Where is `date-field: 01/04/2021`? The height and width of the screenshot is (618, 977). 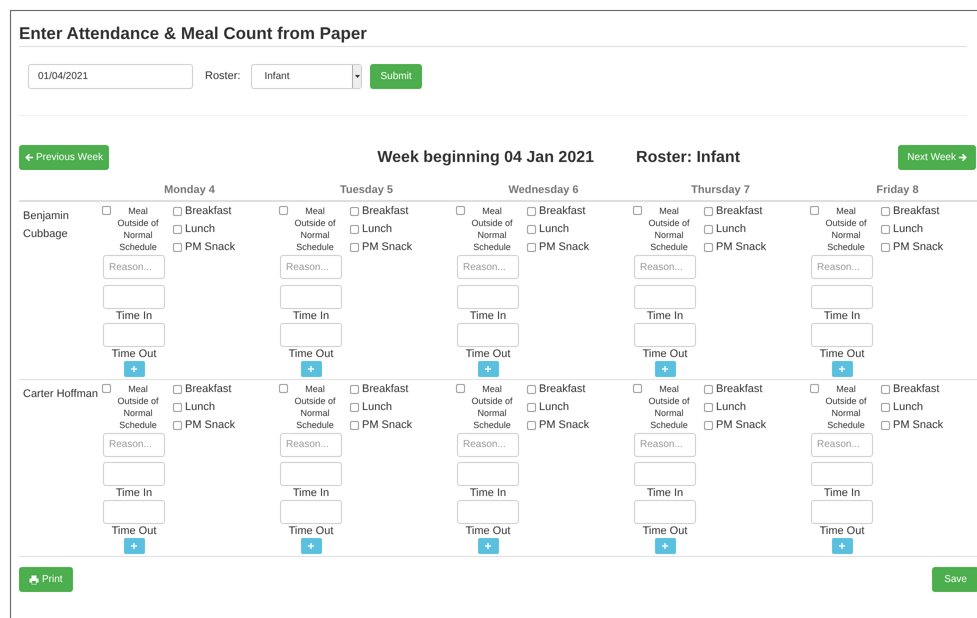
date-field: 01/04/2021 is located at coordinates (110, 76).